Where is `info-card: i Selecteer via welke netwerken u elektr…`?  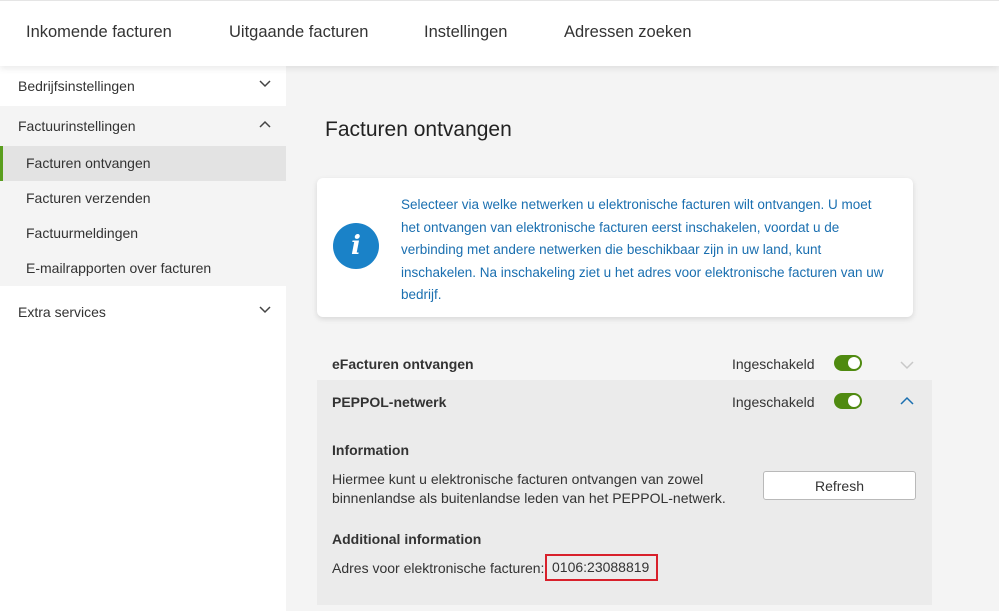
info-card: i Selecteer via welke netwerken u elektr… is located at coordinates (615, 247).